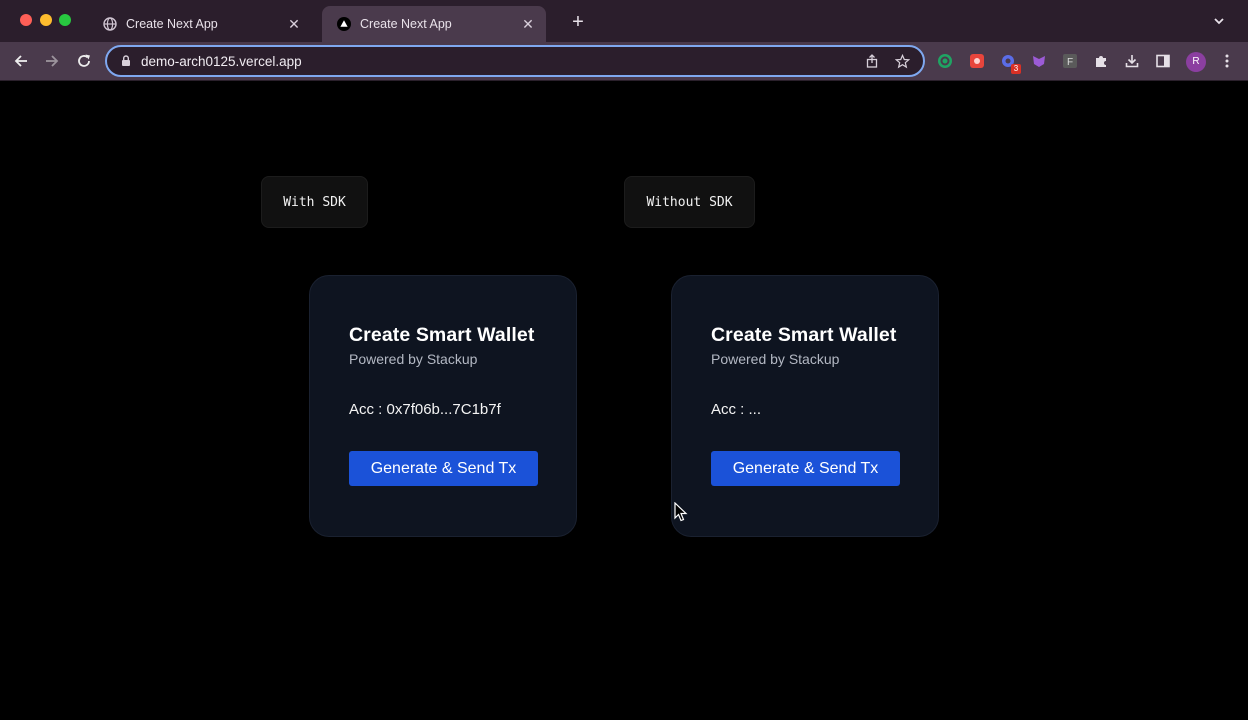 Image resolution: width=1248 pixels, height=720 pixels. What do you see at coordinates (945, 61) in the screenshot?
I see `target-extension-icon` at bounding box center [945, 61].